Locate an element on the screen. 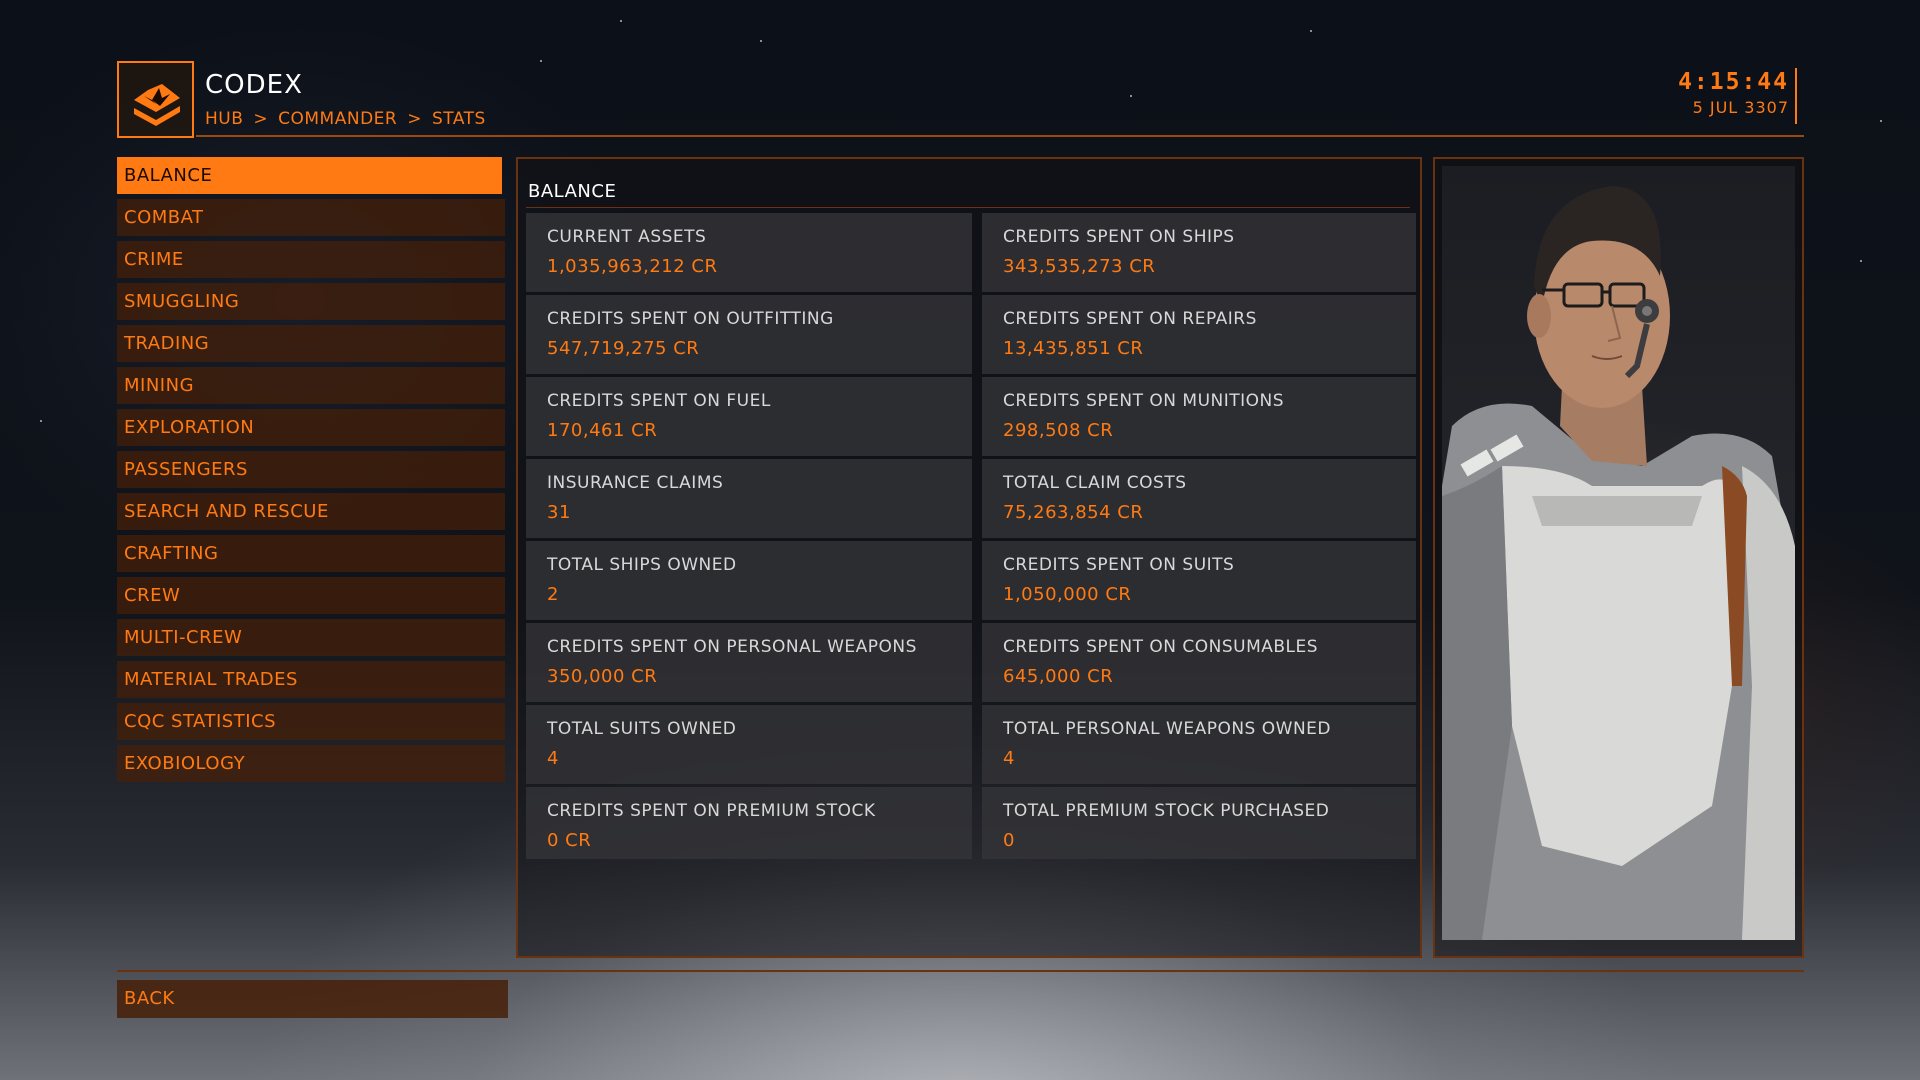 The height and width of the screenshot is (1080, 1920). sidebar-item-passengers: PASSENGERS is located at coordinates (311, 469).